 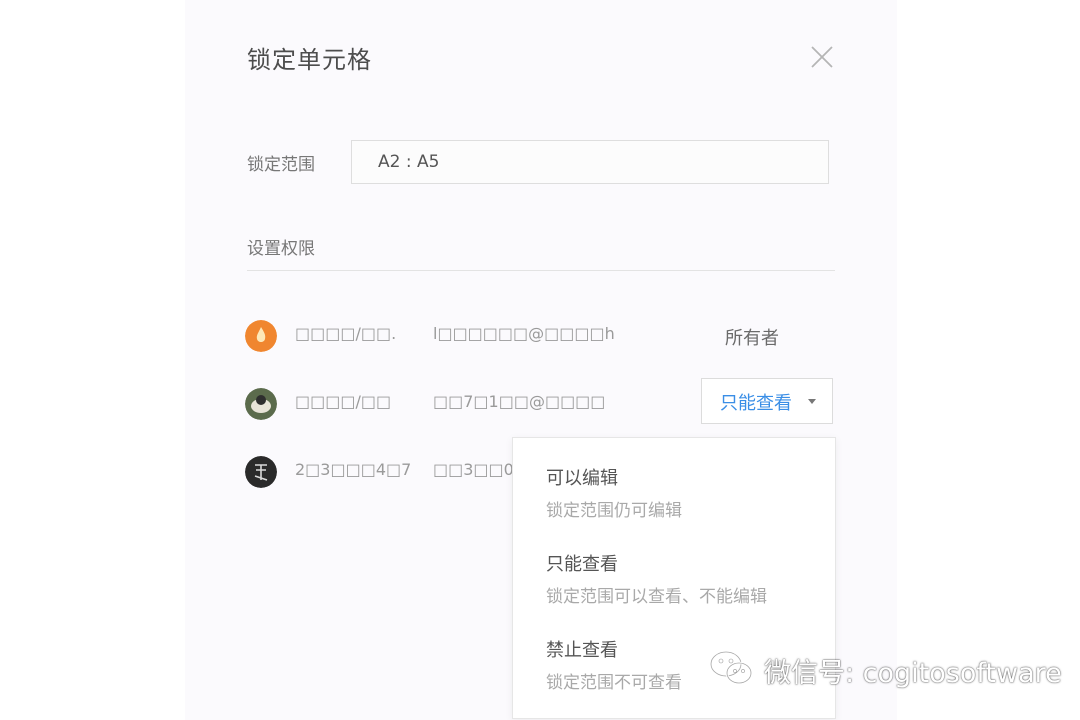 What do you see at coordinates (732, 670) in the screenshot?
I see `wechat-icon` at bounding box center [732, 670].